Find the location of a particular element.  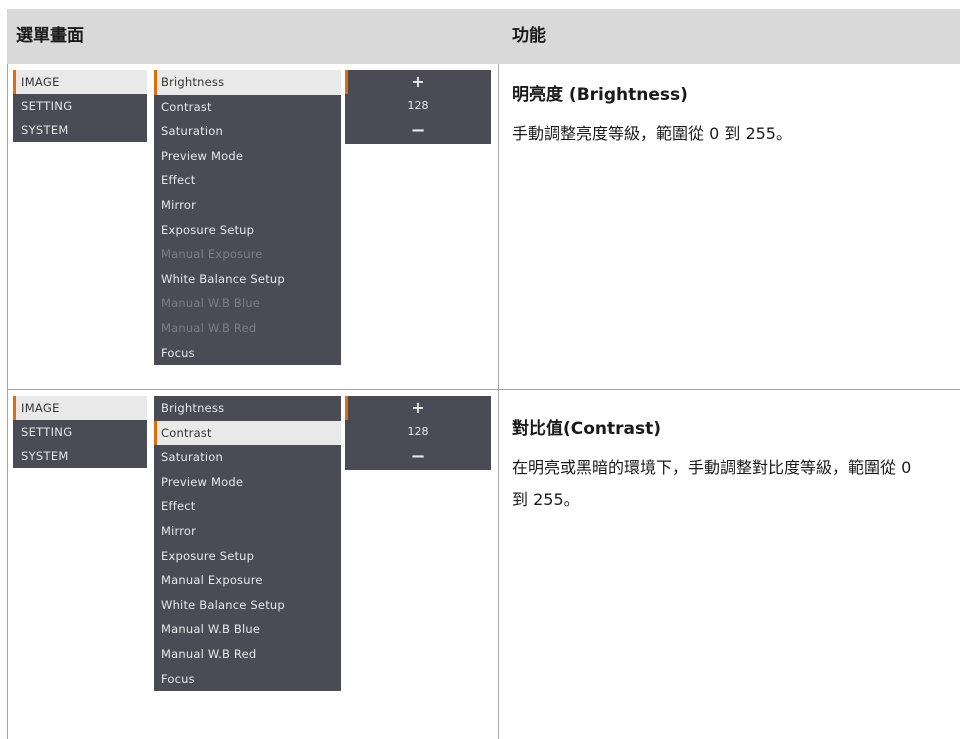

function-description: 明亮度 (Brightness) 手動調整亮度等級，範圍從 0 到 255。 is located at coordinates (722, 116).